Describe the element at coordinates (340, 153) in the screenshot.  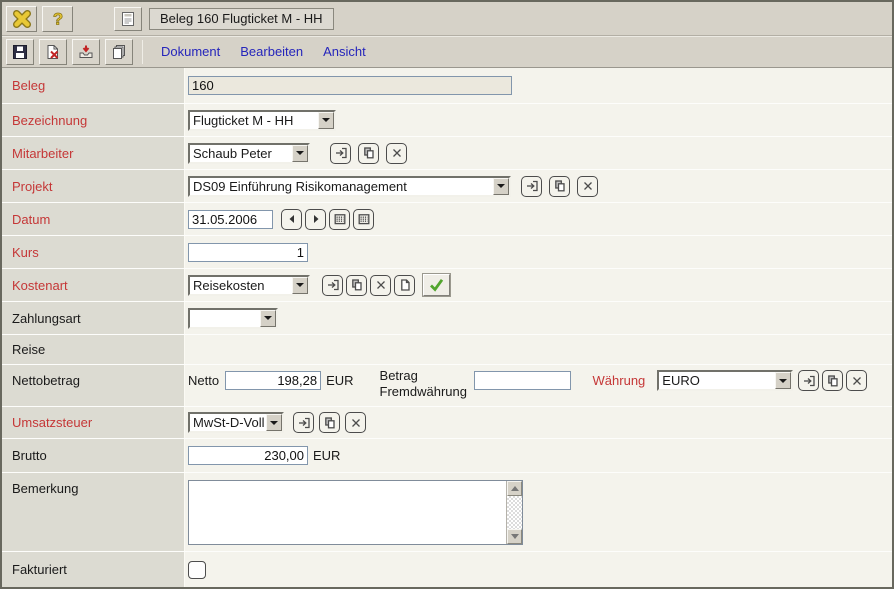
I see `mitarbeiter-open-button` at that location.